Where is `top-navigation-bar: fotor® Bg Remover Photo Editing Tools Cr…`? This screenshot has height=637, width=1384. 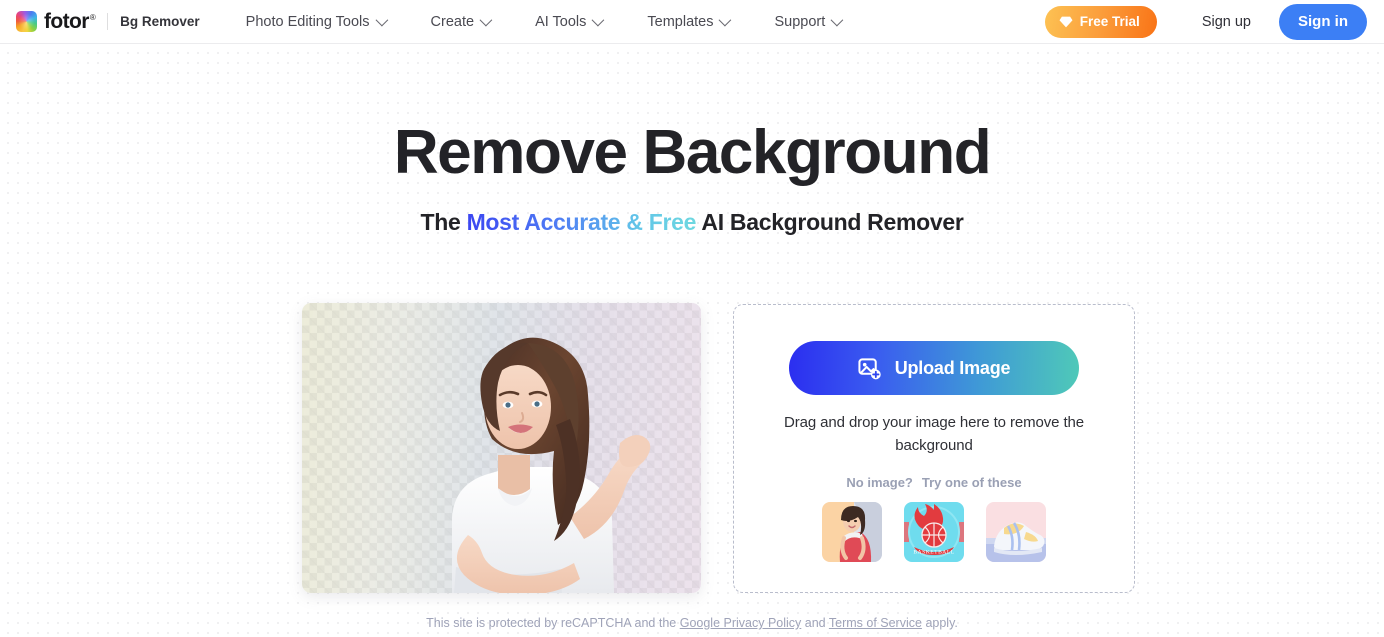 top-navigation-bar: fotor® Bg Remover Photo Editing Tools Cr… is located at coordinates (692, 22).